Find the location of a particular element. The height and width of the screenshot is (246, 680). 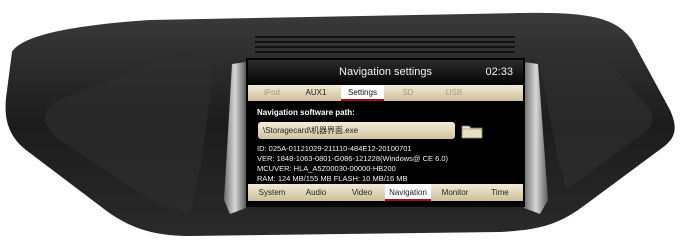

tab-sd: SD is located at coordinates (408, 93).